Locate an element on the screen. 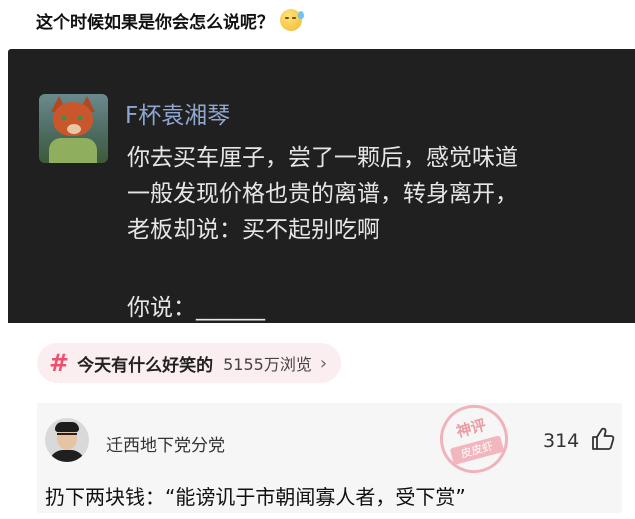 The height and width of the screenshot is (519, 635). avatar is located at coordinates (67, 440).